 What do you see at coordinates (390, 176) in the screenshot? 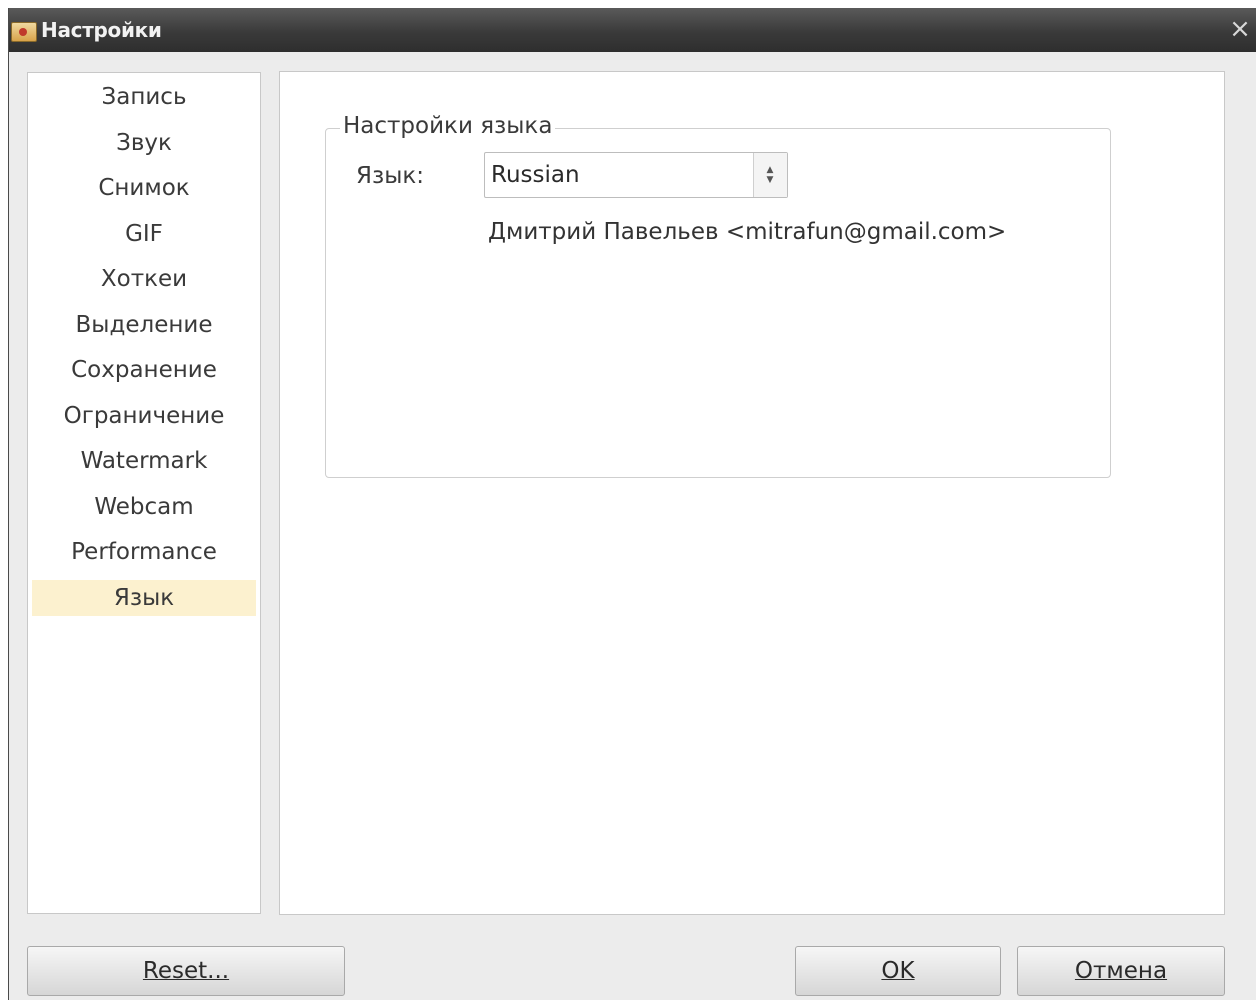
I see `language-label: Язык:` at bounding box center [390, 176].